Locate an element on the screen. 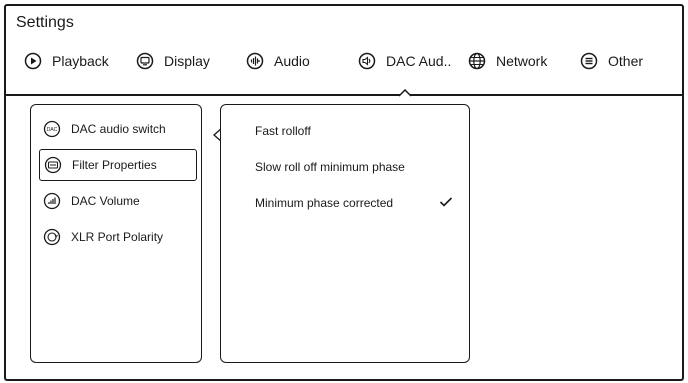  tab-network: Network is located at coordinates (507, 61).